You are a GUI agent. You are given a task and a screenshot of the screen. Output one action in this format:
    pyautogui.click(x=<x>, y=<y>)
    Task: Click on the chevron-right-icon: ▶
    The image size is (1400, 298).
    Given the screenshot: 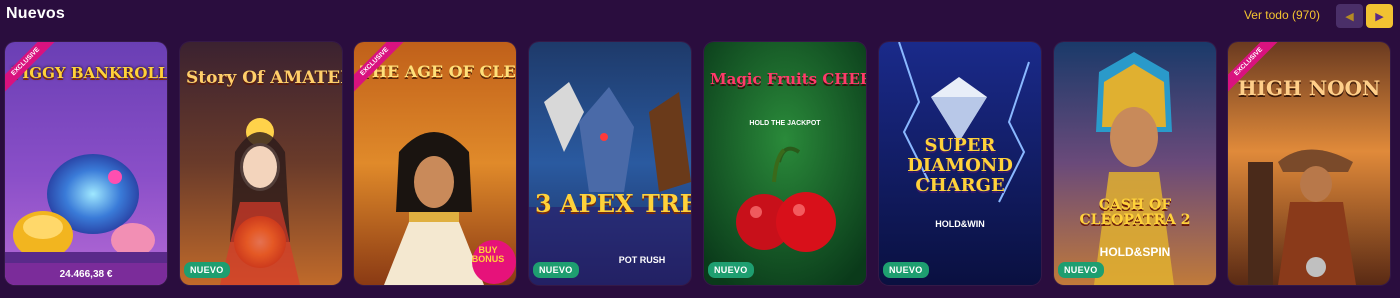 What is the action you would take?
    pyautogui.click(x=1379, y=16)
    